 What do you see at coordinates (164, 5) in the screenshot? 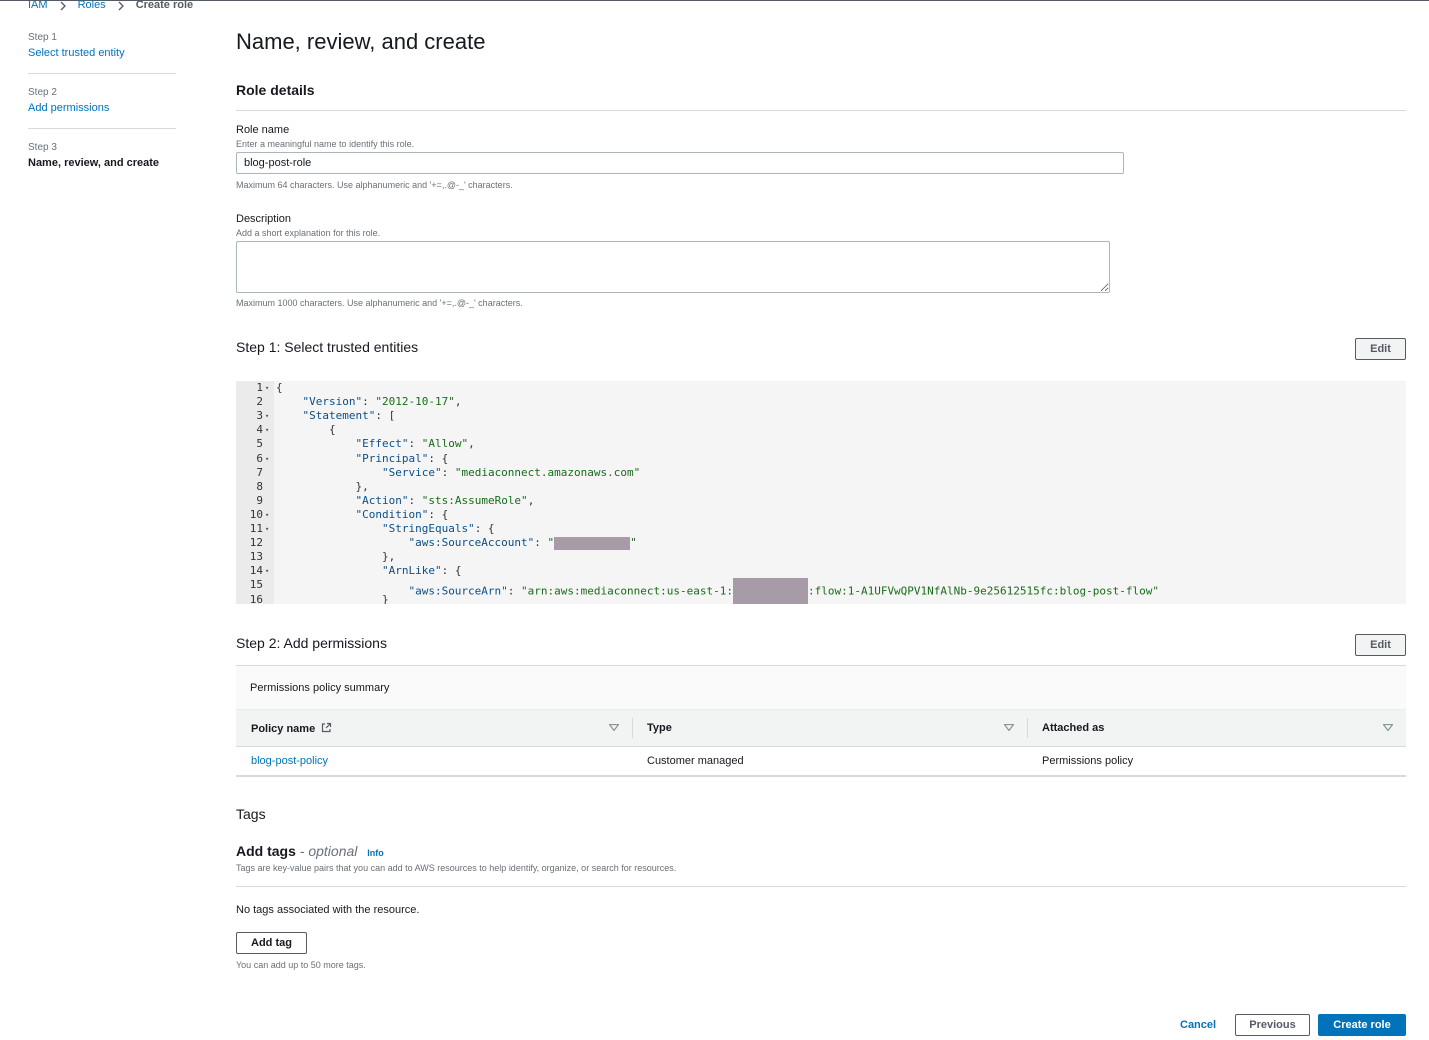
I see `breadcrumb-current: Create role` at bounding box center [164, 5].